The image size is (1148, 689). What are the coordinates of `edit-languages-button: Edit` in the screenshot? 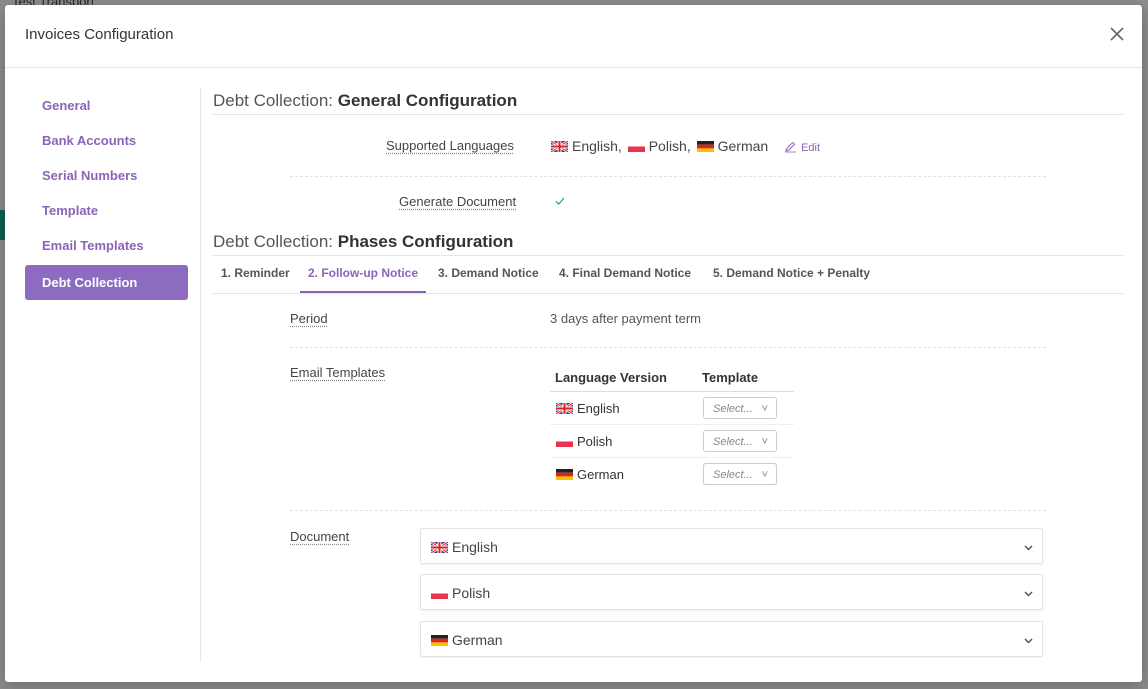 It's located at (802, 147).